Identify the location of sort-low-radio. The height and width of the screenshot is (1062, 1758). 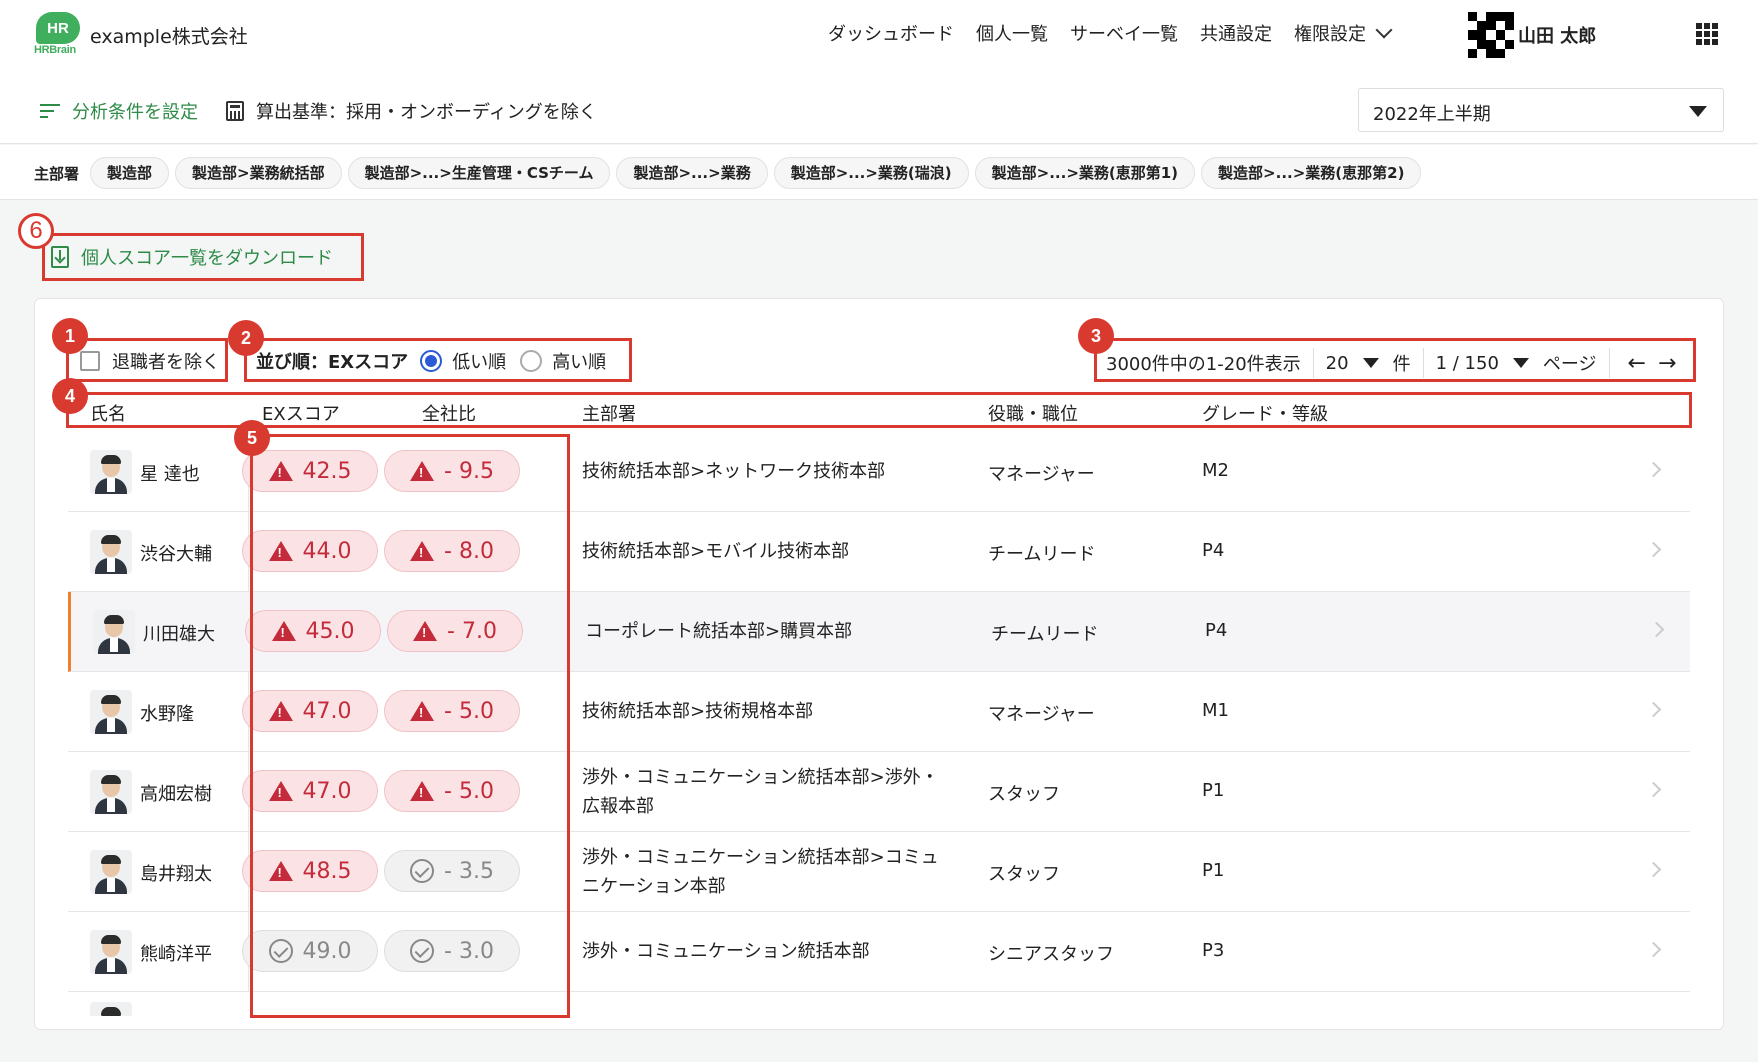
(431, 361).